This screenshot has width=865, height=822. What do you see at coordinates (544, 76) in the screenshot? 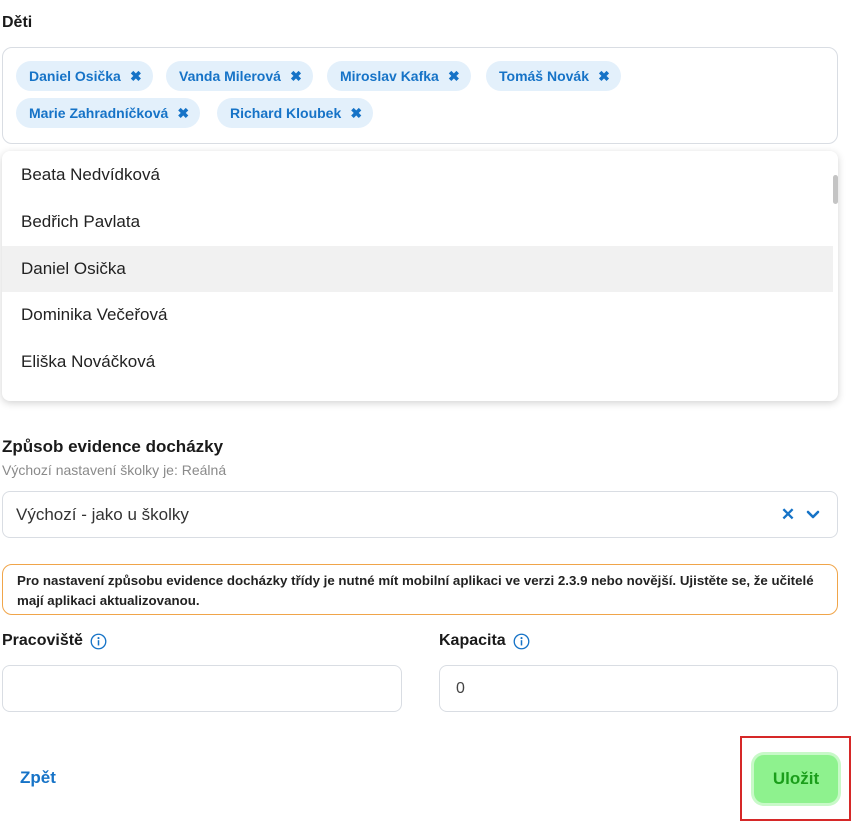
I see `tag-label: Tomáš Novák` at bounding box center [544, 76].